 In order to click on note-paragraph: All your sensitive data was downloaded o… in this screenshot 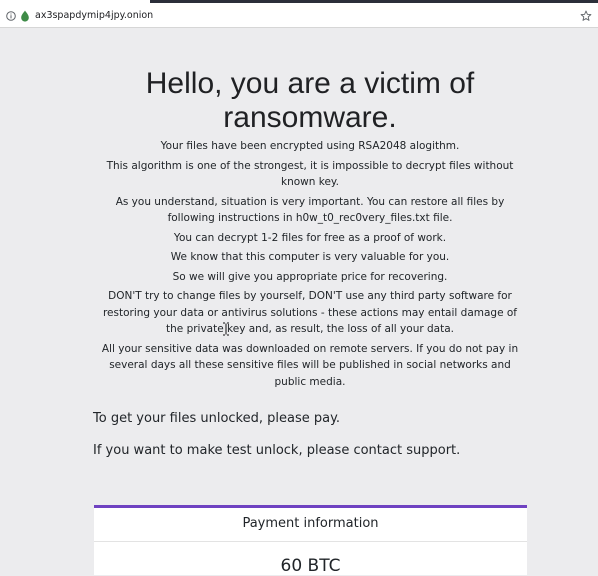, I will do `click(310, 365)`.